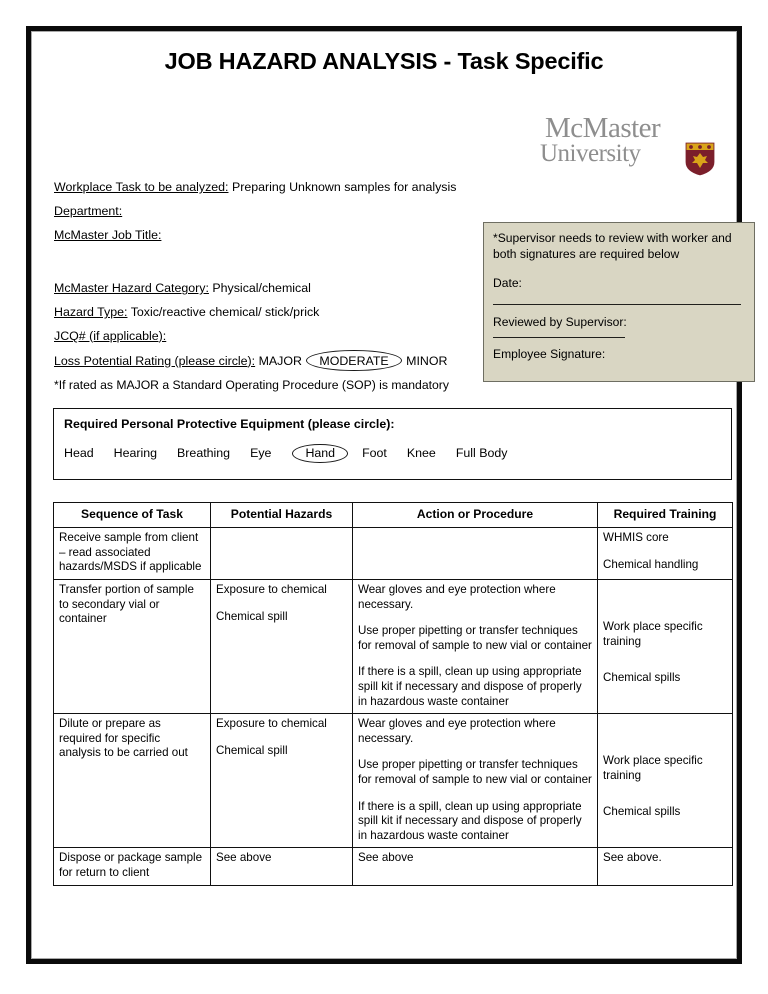  I want to click on ppe-option-knee: Knee, so click(421, 453).